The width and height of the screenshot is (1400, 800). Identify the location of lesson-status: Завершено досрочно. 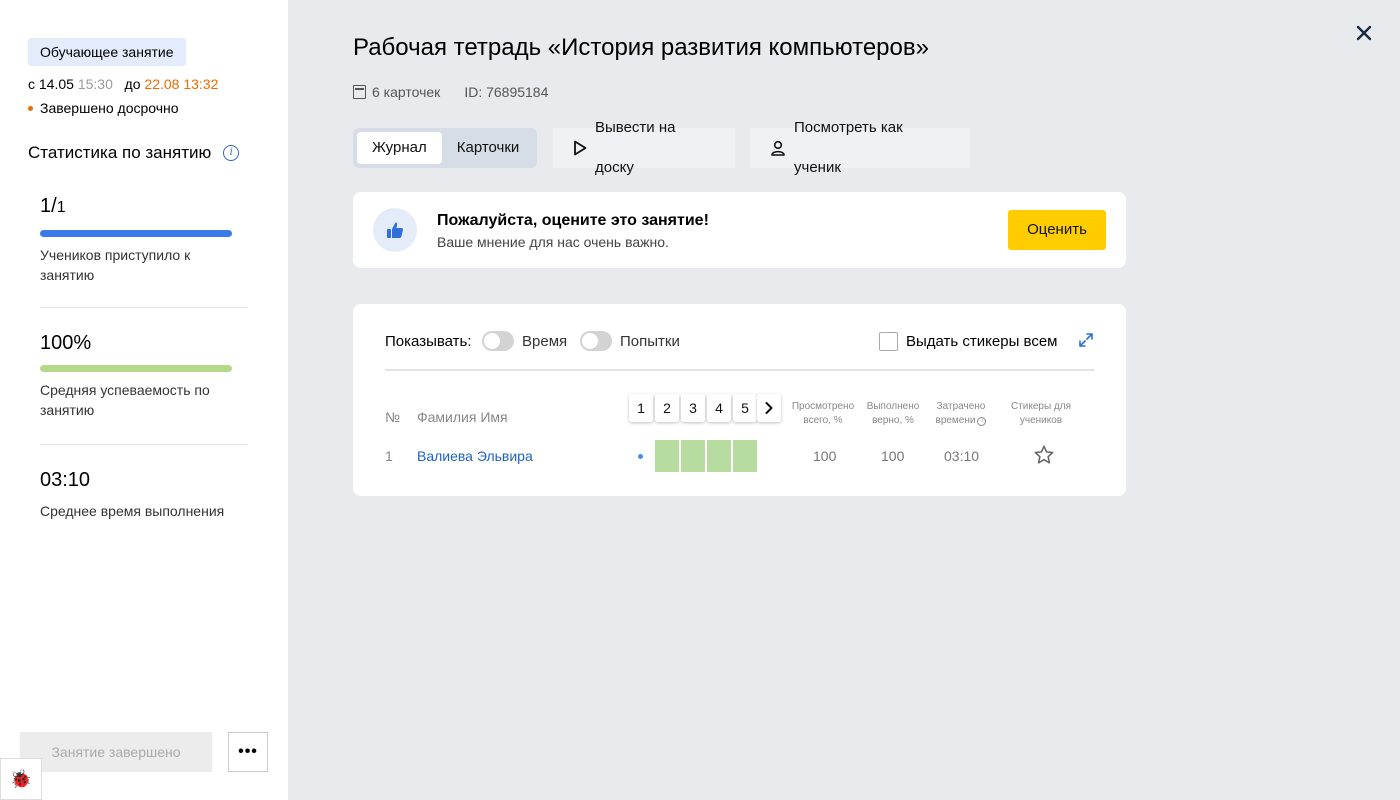
(103, 108).